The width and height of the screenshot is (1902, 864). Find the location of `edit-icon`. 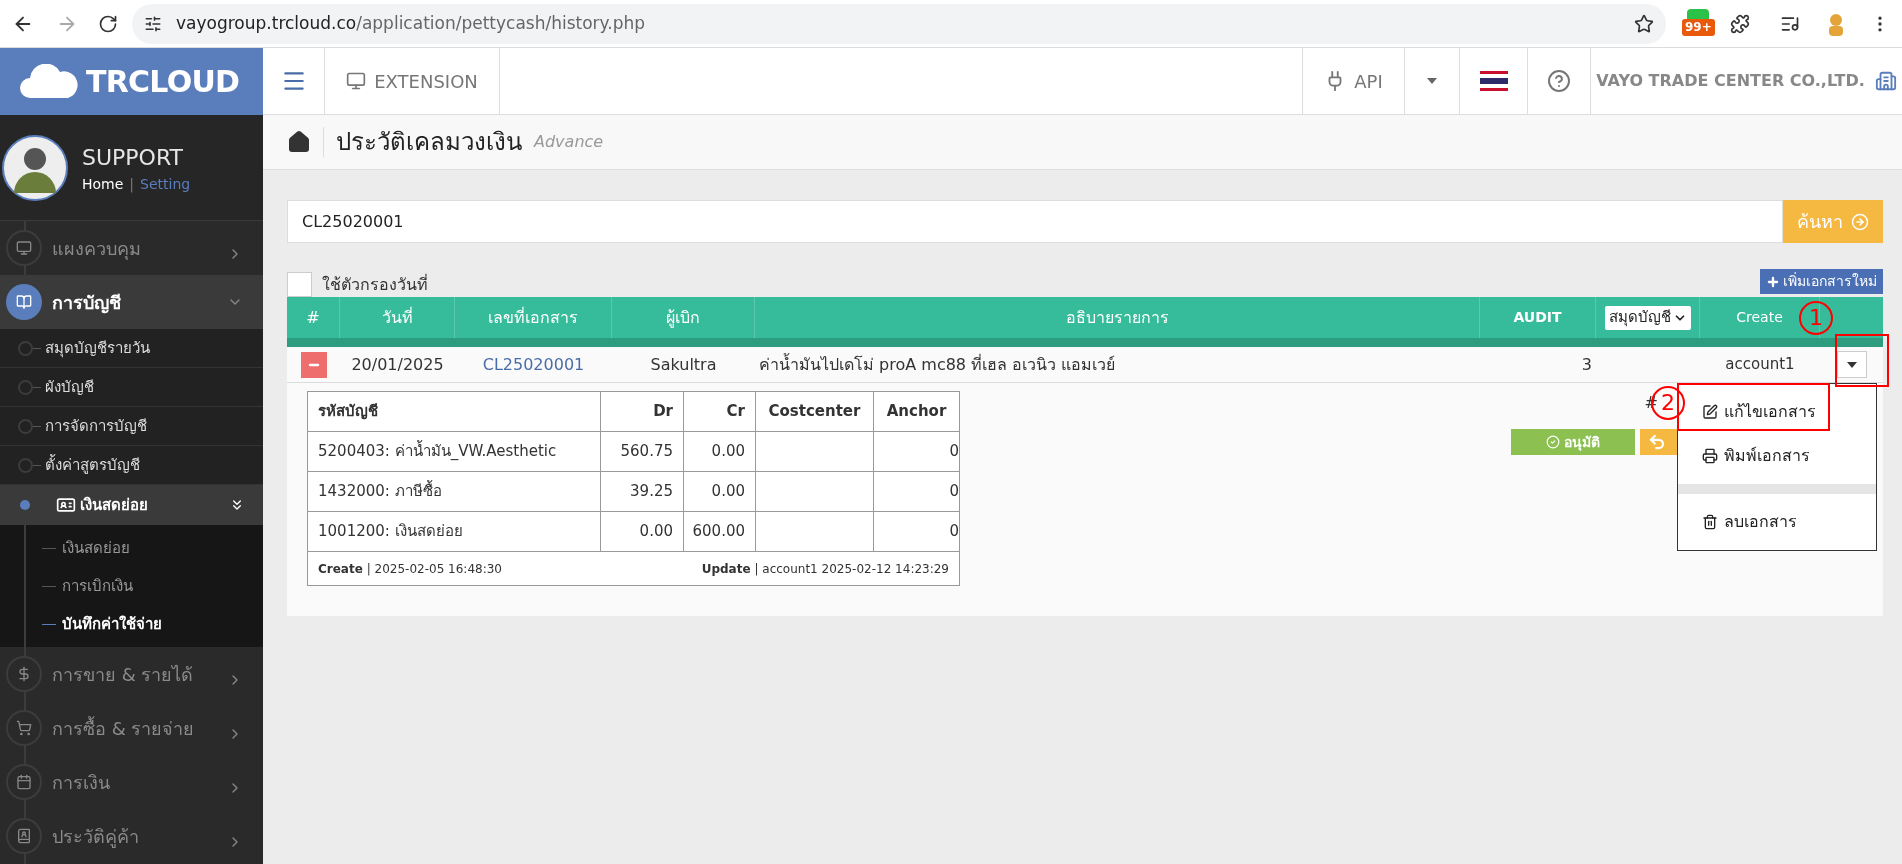

edit-icon is located at coordinates (1710, 412).